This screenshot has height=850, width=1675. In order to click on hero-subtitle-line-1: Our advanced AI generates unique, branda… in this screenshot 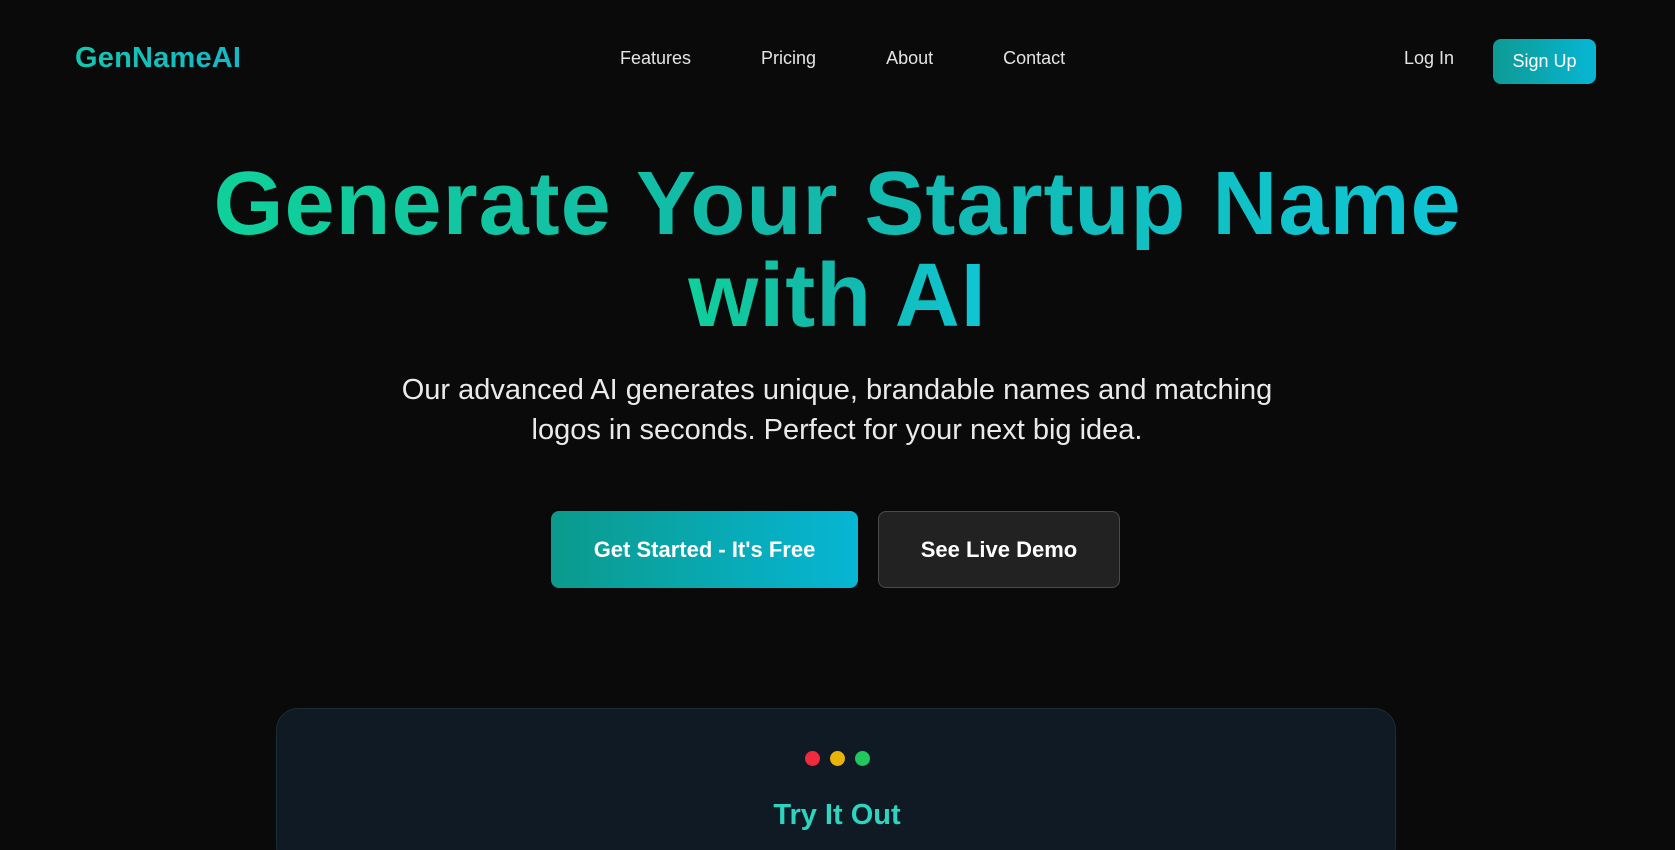, I will do `click(837, 390)`.